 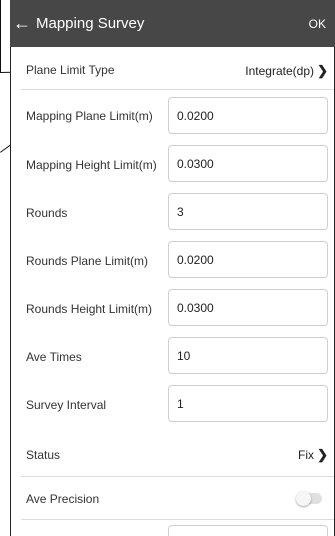 I want to click on ave-times-label: Ave Times, so click(x=54, y=357).